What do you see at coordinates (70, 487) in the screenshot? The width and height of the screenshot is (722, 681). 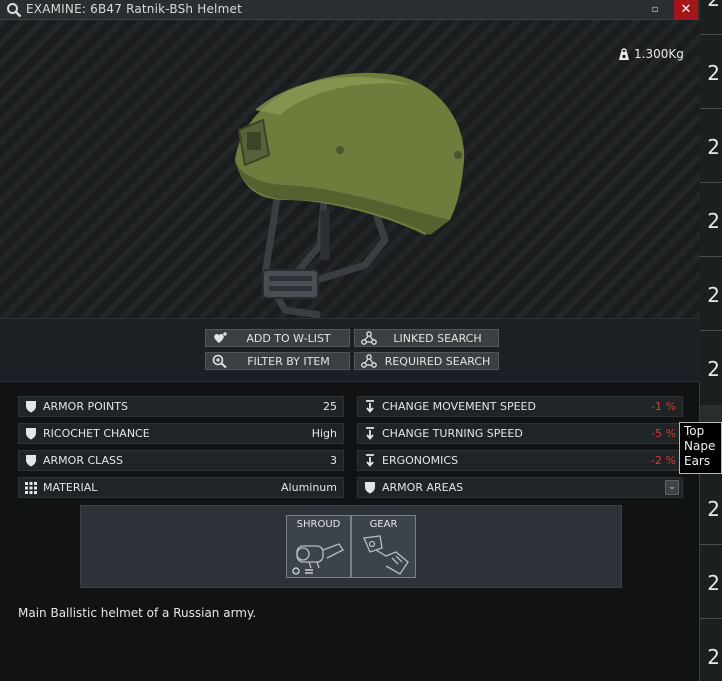 I see `stat-label: MATERIAL` at bounding box center [70, 487].